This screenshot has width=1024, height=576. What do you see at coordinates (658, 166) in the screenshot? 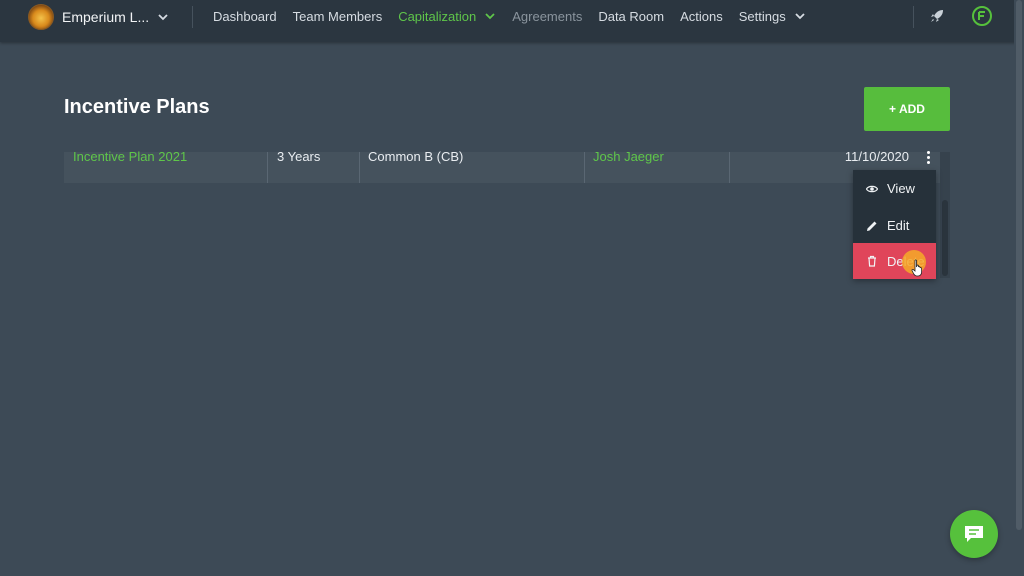
I see `table-cell: Josh Jaeger` at bounding box center [658, 166].